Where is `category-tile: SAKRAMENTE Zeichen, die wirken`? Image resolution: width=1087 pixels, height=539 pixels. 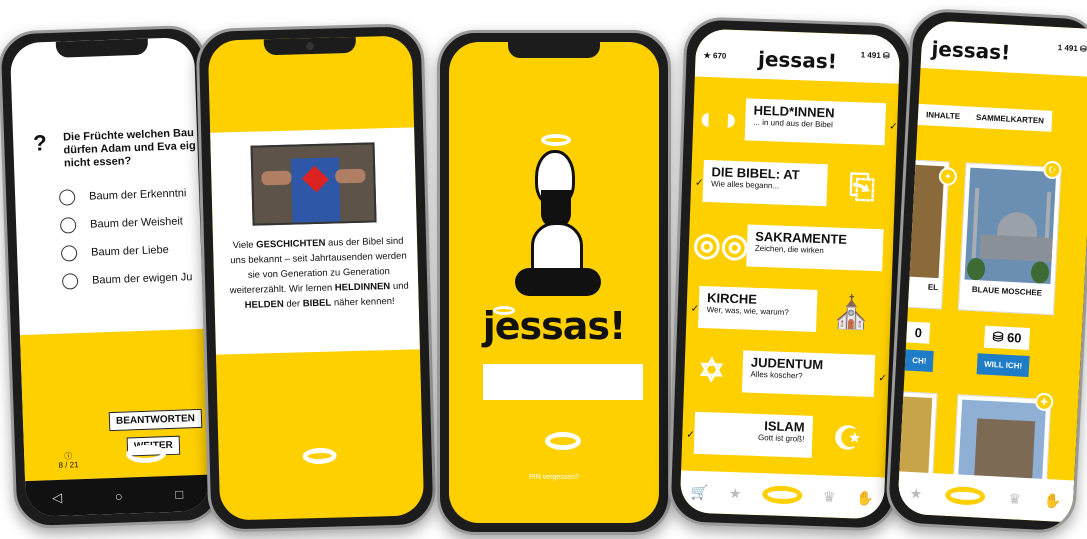 category-tile: SAKRAMENTE Zeichen, die wirken is located at coordinates (815, 248).